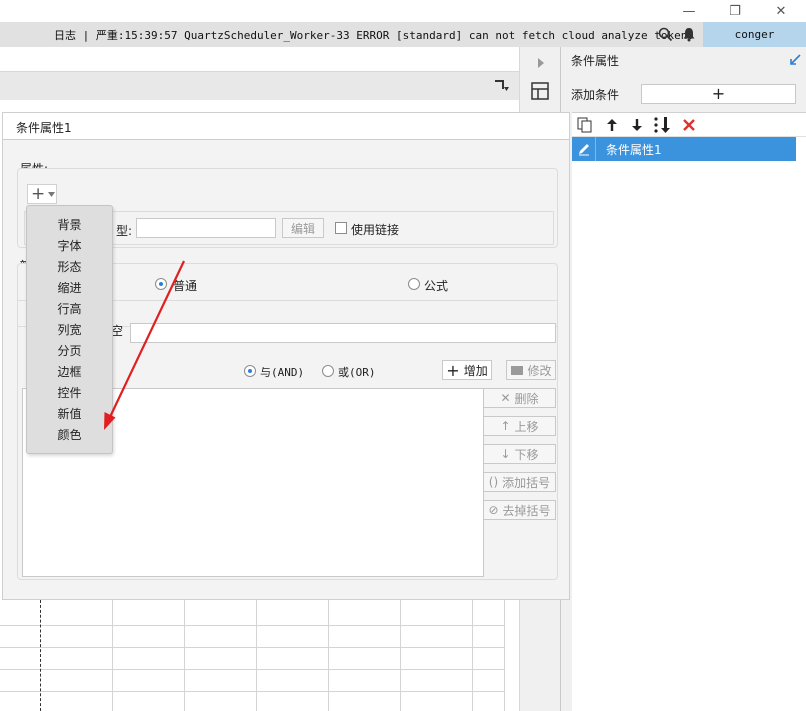 The width and height of the screenshot is (806, 711). I want to click on menu-item-new-value: 新值, so click(69, 414).